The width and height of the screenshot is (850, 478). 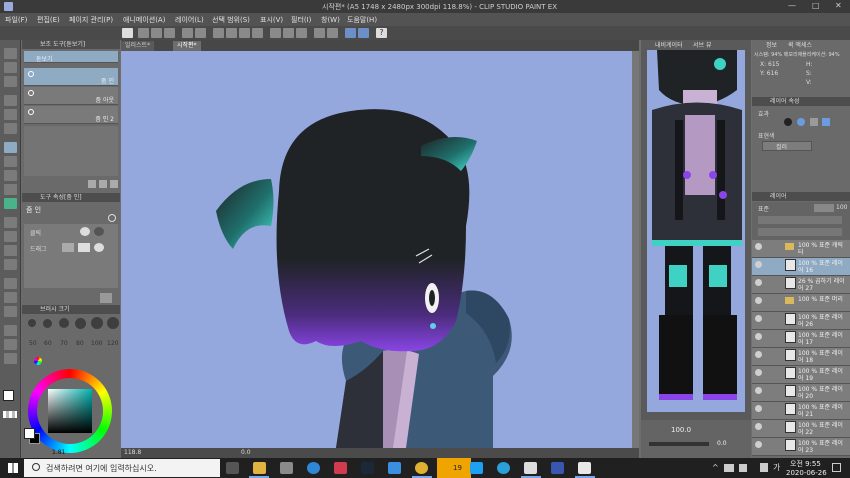 I want to click on pen-tool-icon, so click(x=10, y=147).